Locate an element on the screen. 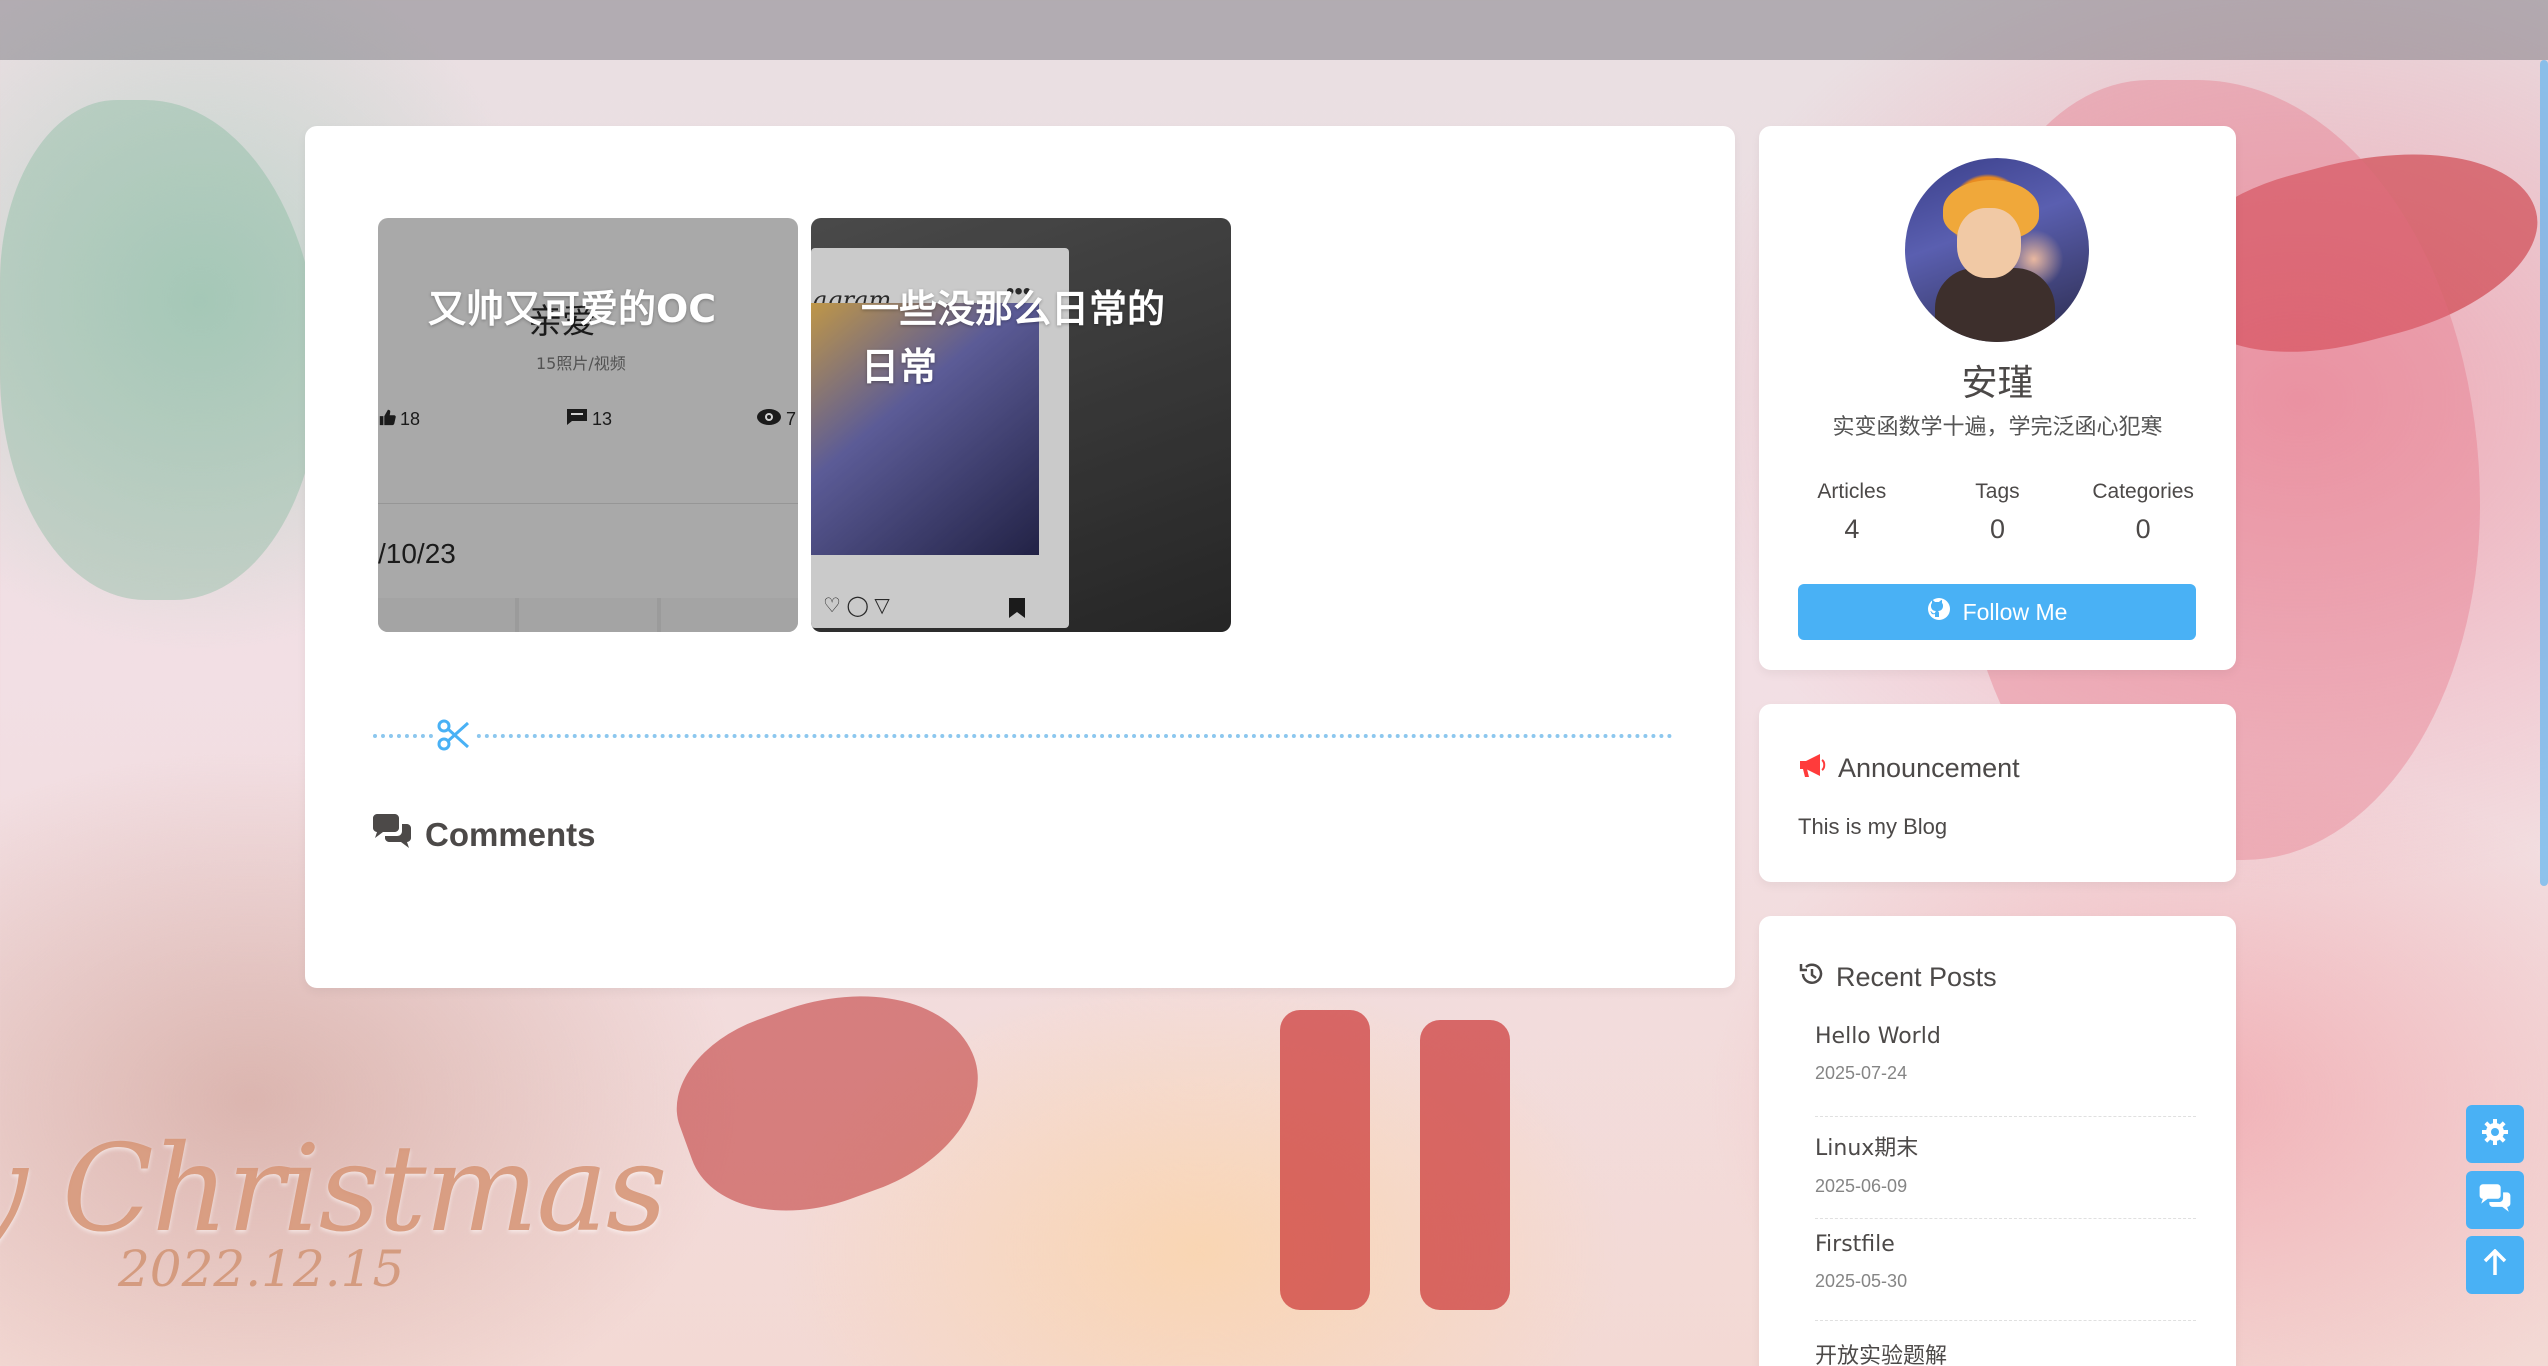 The width and height of the screenshot is (2548, 1366). author-description: 实变函数学十遍，学完泛函心犯寒 is located at coordinates (1997, 427).